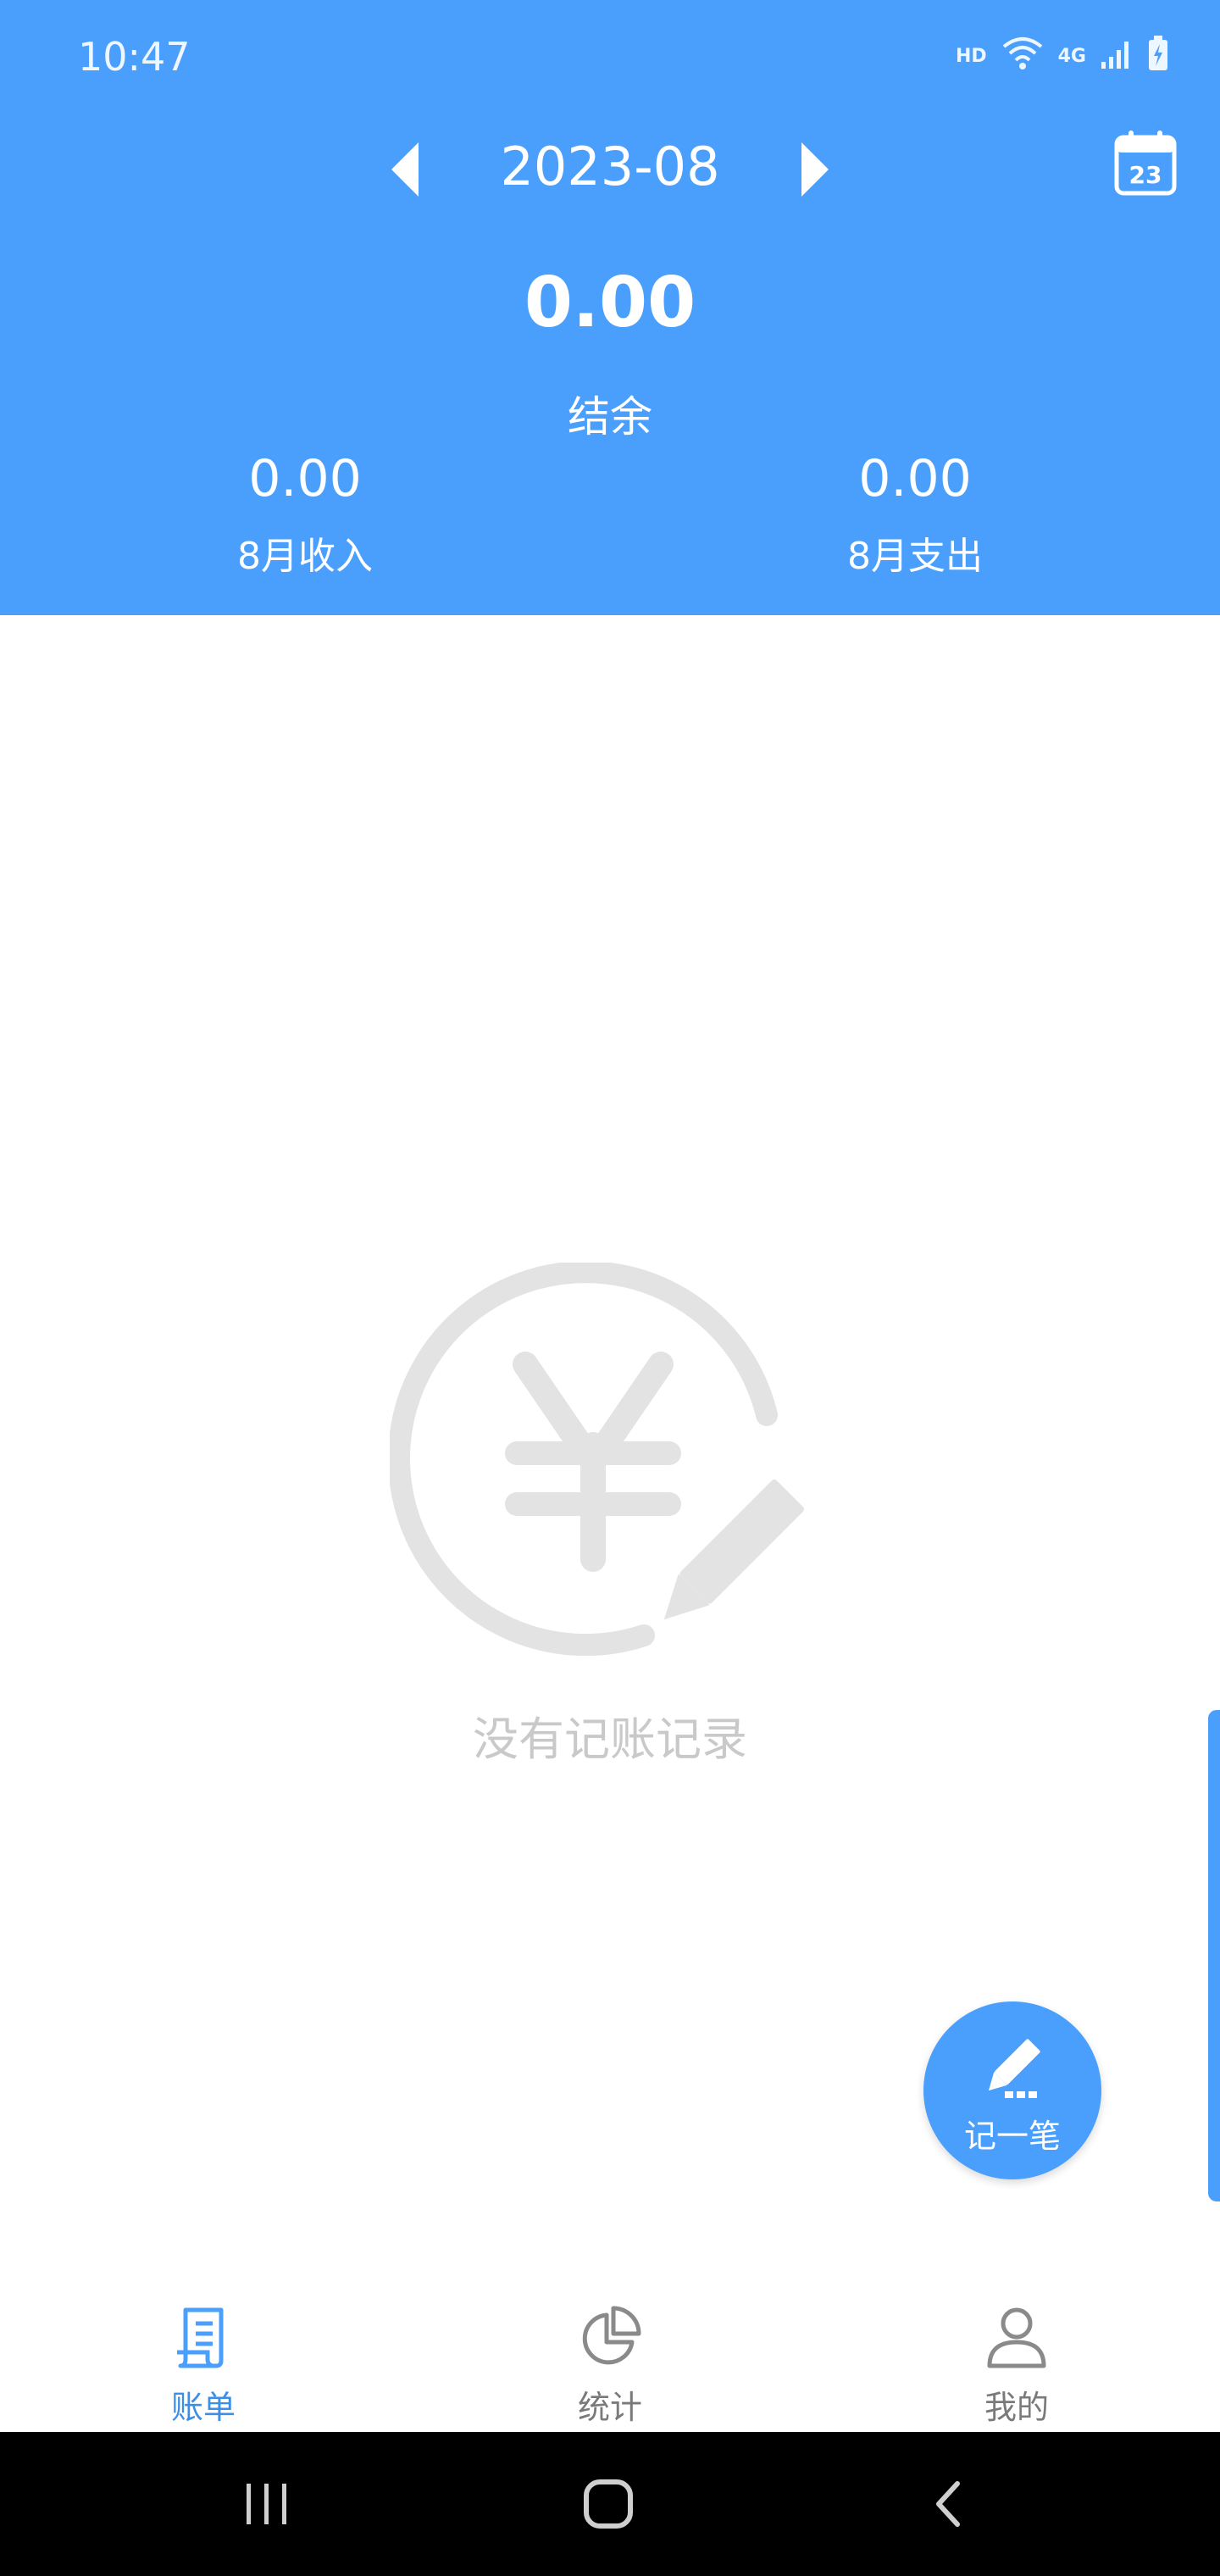 This screenshot has height=2576, width=1220. Describe the element at coordinates (1012, 2136) in the screenshot. I see `add-record-label: 记一笔` at that location.